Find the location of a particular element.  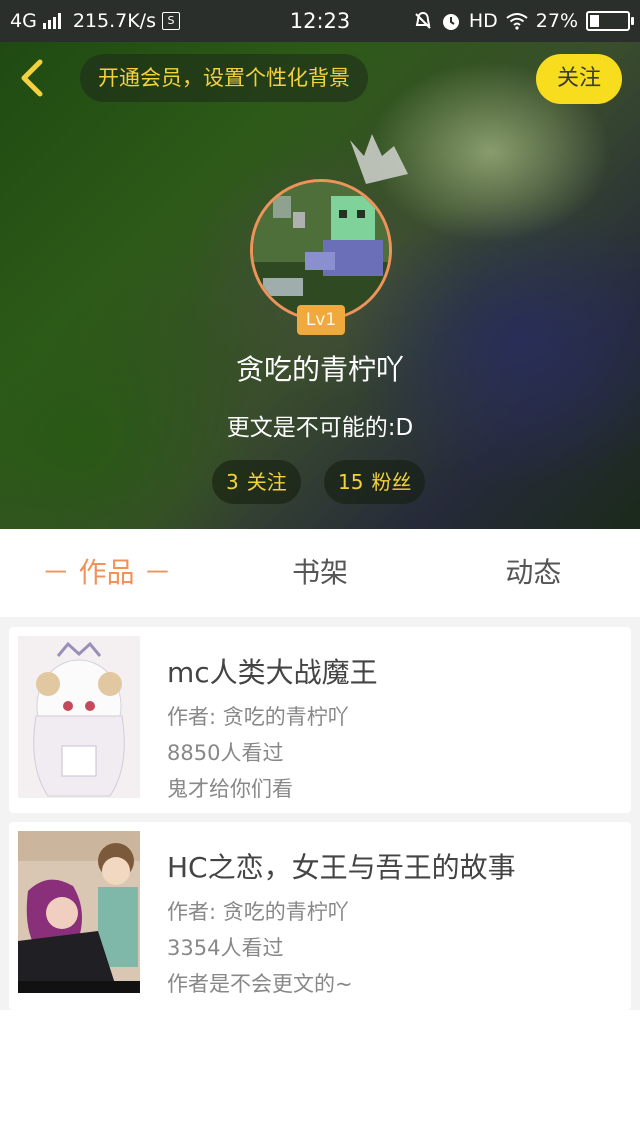

avatar is located at coordinates (321, 250).